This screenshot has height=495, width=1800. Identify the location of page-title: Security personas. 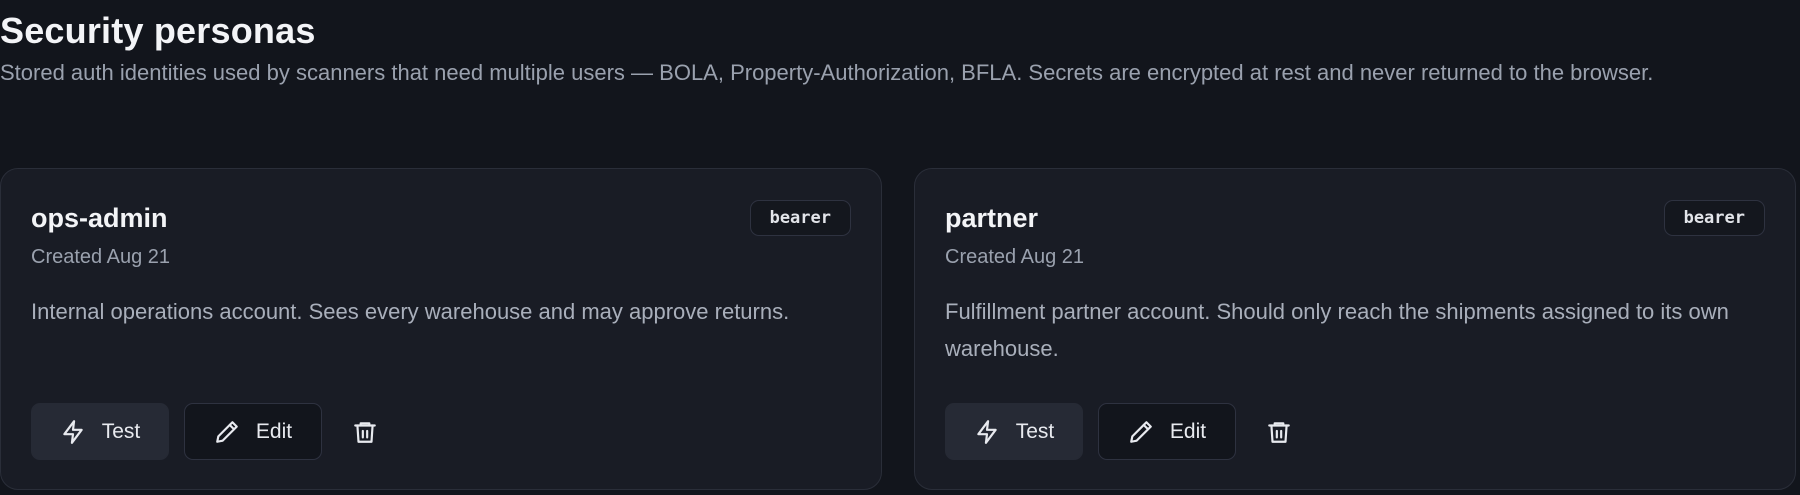
(158, 30).